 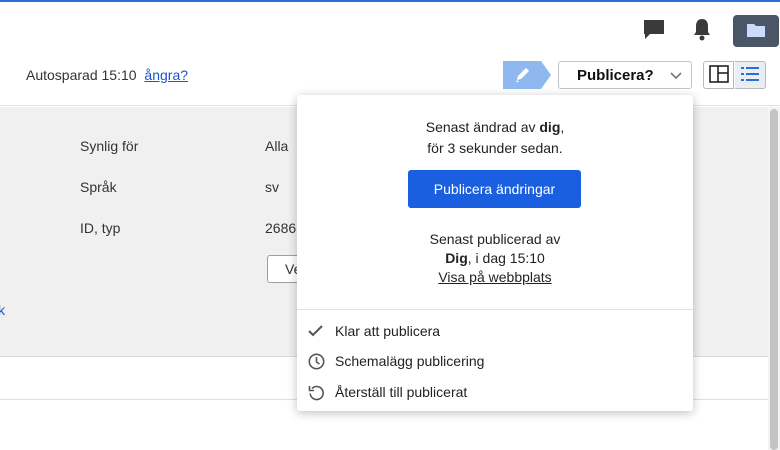 I want to click on scrollbar, so click(x=774, y=278).